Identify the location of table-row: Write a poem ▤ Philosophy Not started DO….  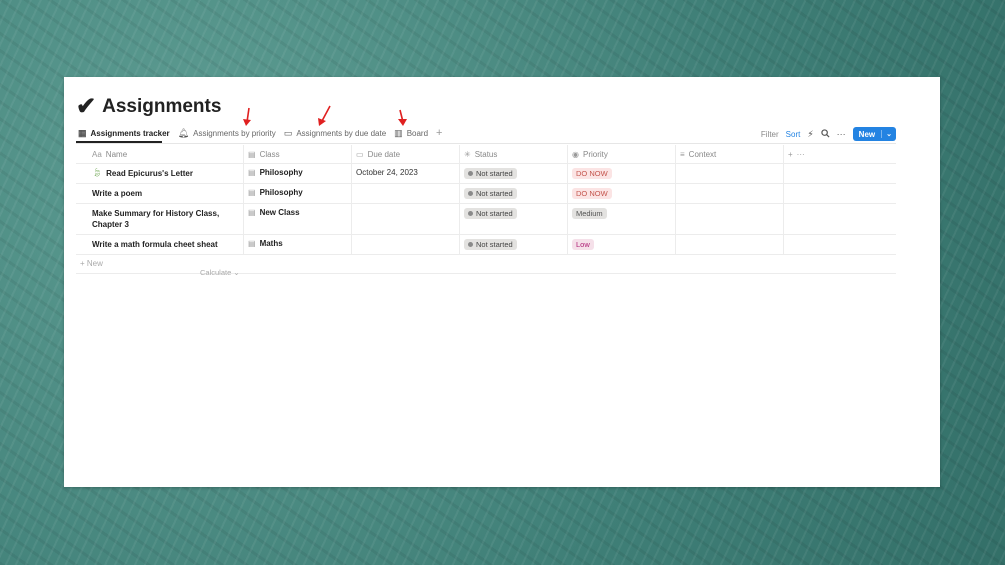
(486, 194).